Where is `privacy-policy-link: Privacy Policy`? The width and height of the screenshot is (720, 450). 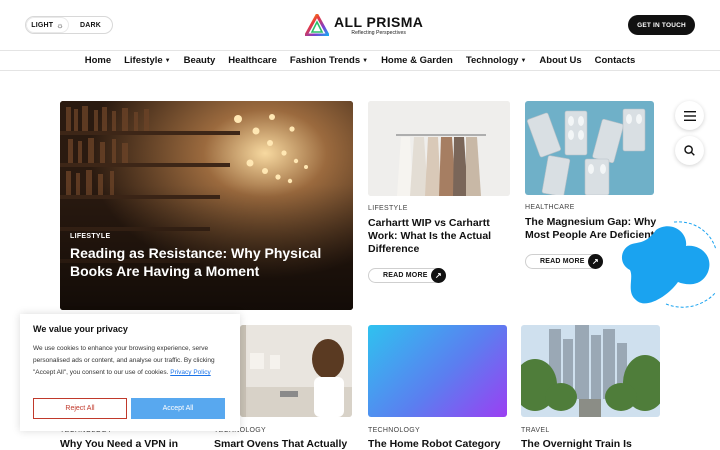 privacy-policy-link: Privacy Policy is located at coordinates (190, 372).